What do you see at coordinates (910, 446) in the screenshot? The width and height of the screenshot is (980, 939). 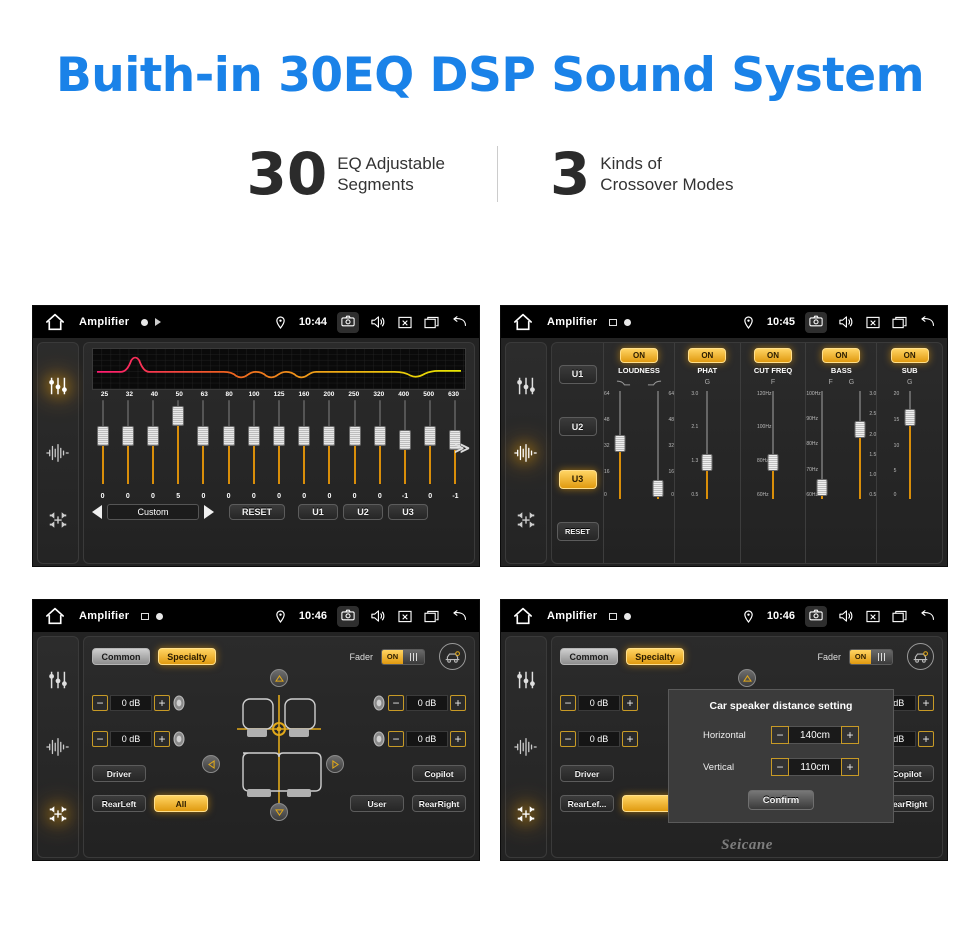 I see `sub-gain-slider: 20 15 10 5 0` at bounding box center [910, 446].